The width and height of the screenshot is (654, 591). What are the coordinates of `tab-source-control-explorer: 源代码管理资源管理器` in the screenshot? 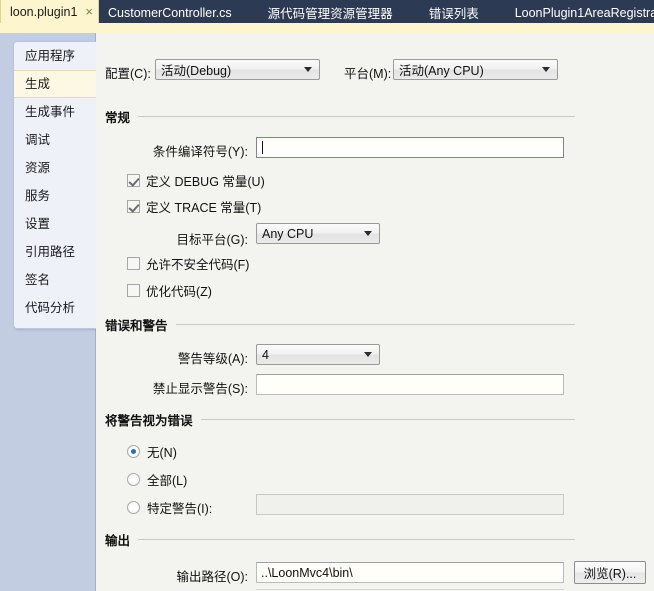 It's located at (330, 12).